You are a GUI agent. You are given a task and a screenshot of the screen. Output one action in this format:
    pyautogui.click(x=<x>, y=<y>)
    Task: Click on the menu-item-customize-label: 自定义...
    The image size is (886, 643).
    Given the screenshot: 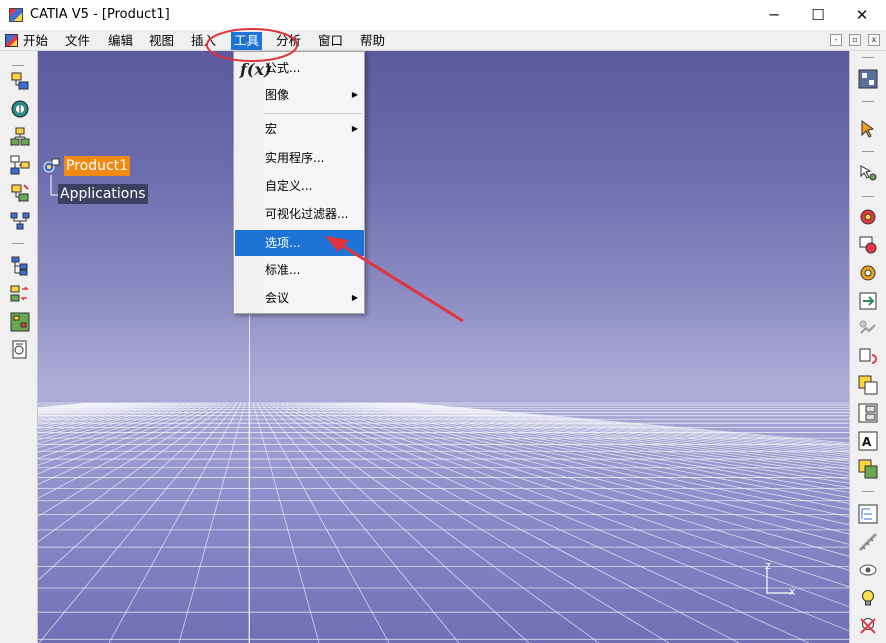 What is the action you would take?
    pyautogui.click(x=289, y=186)
    